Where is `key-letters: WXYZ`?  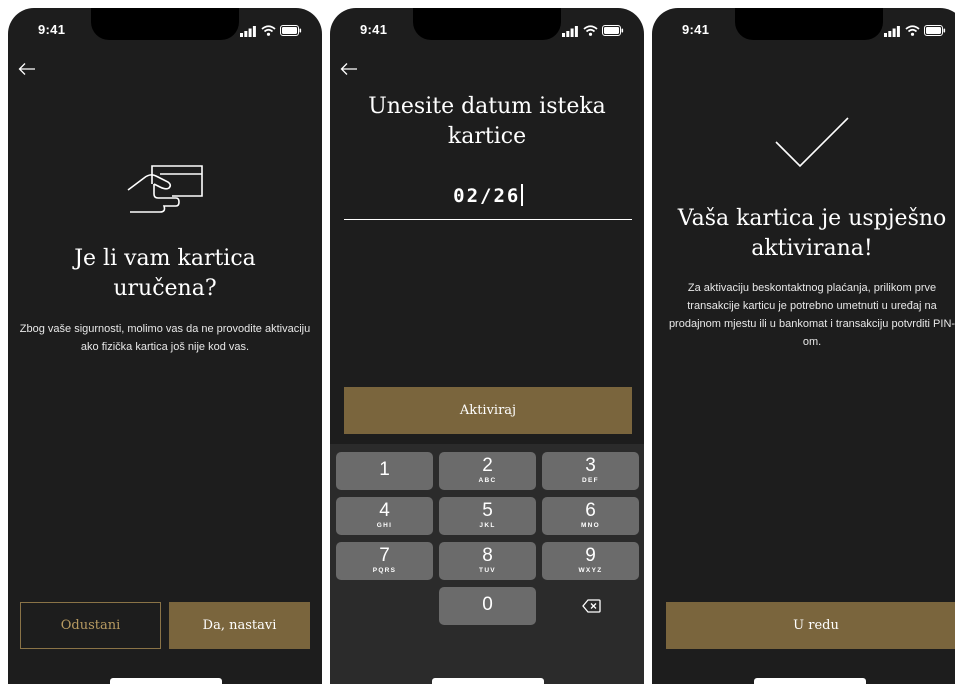 key-letters: WXYZ is located at coordinates (590, 570).